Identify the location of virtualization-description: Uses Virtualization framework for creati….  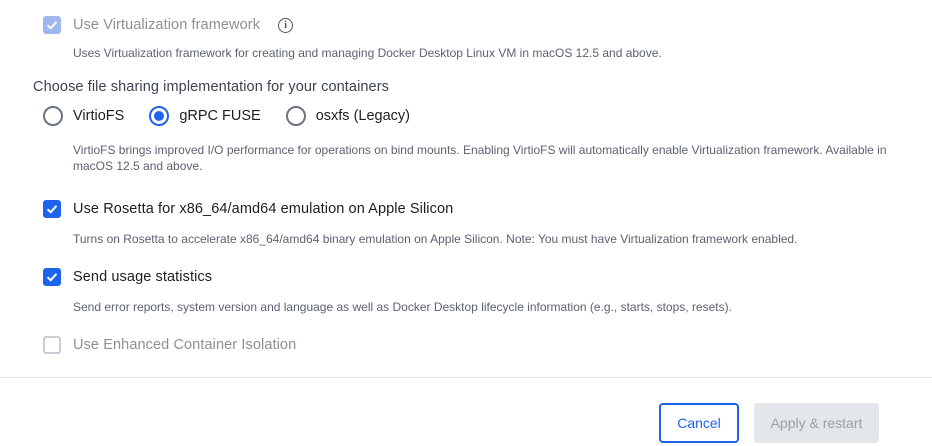
(367, 53).